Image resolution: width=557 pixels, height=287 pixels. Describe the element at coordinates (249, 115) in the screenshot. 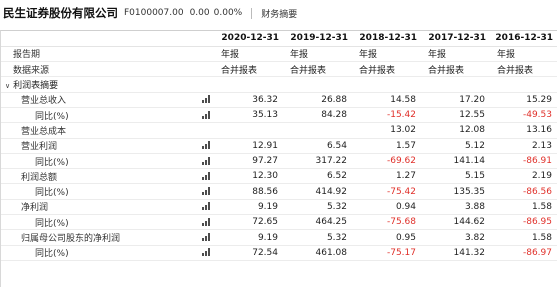

I see `table-cell: 35.13` at that location.